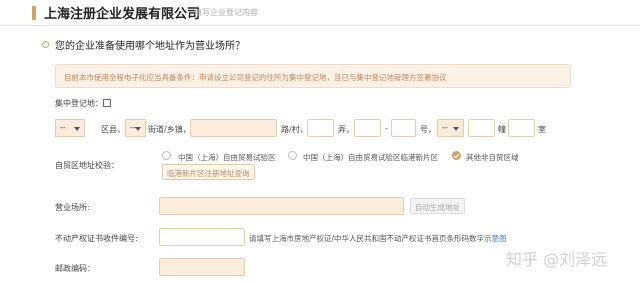 This screenshot has height=284, width=640. Describe the element at coordinates (428, 129) in the screenshot. I see `number-suffix: 号，` at that location.